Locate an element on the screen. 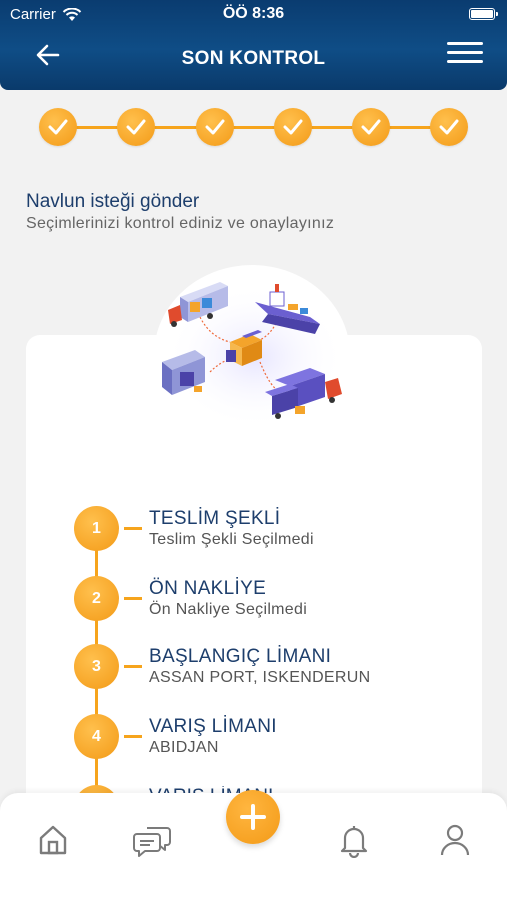 This screenshot has width=507, height=900. step-number-badge: 3 is located at coordinates (96, 666).